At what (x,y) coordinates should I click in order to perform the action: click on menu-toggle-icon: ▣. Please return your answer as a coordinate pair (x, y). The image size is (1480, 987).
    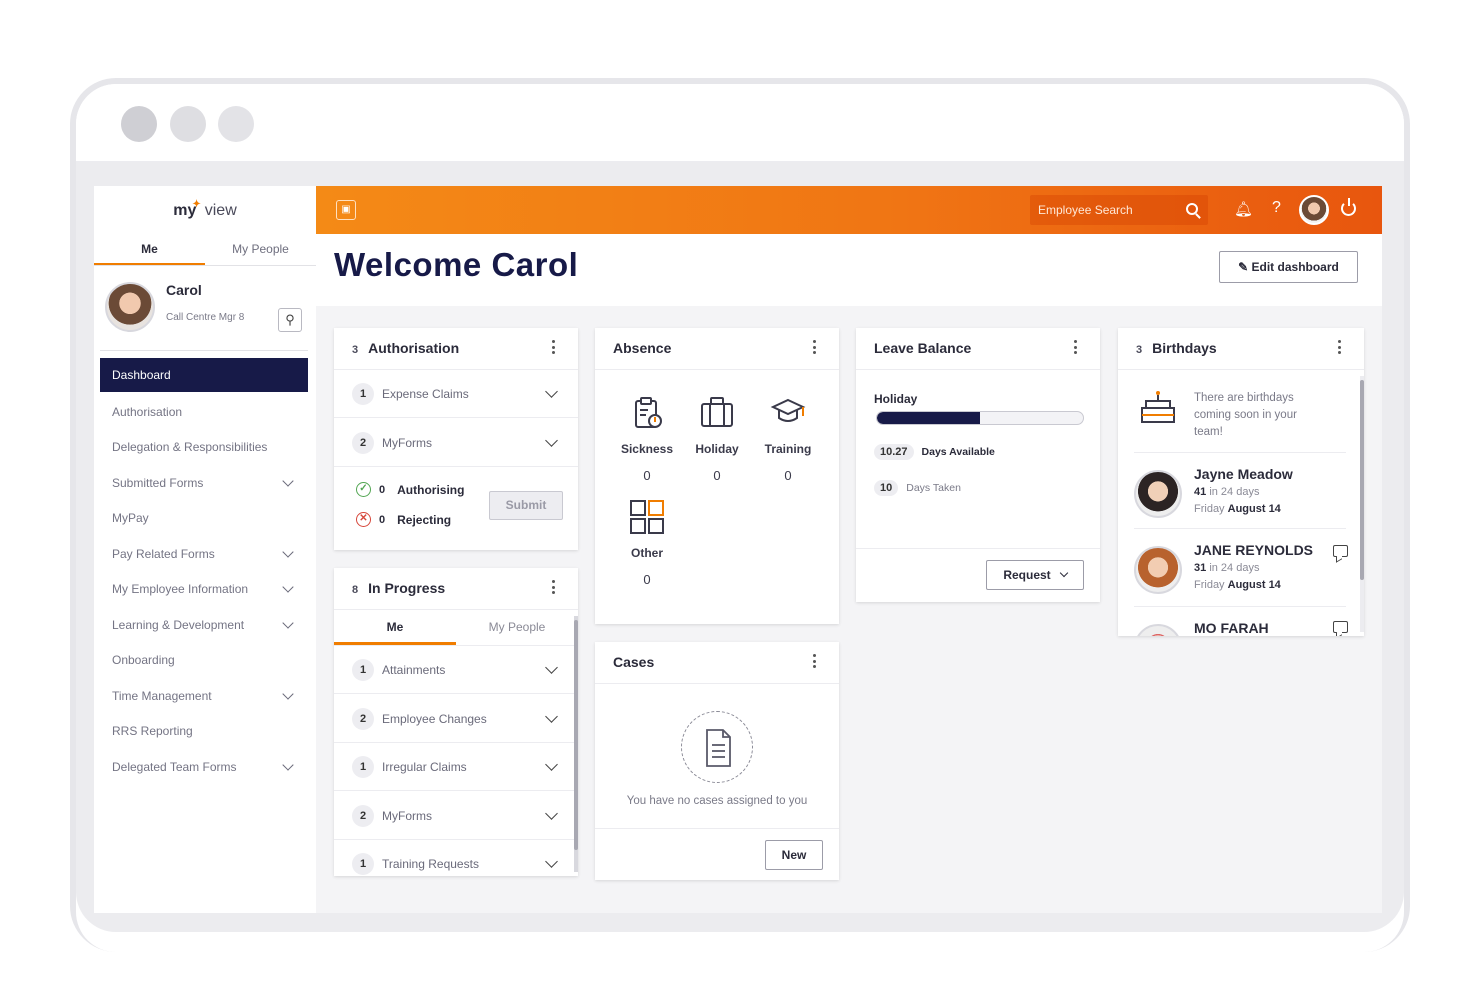
    Looking at the image, I should click on (346, 210).